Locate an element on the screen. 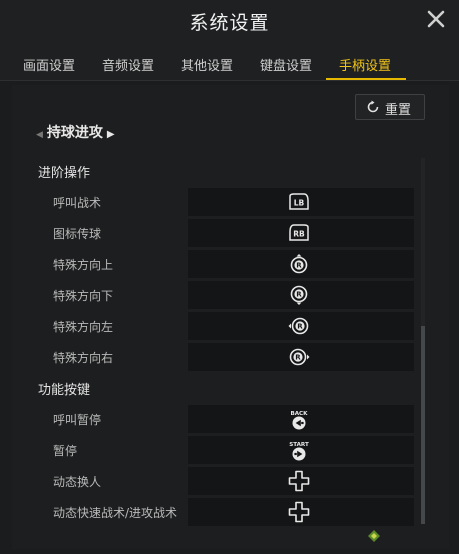 The height and width of the screenshot is (554, 459). watermark-logo-icon is located at coordinates (374, 536).